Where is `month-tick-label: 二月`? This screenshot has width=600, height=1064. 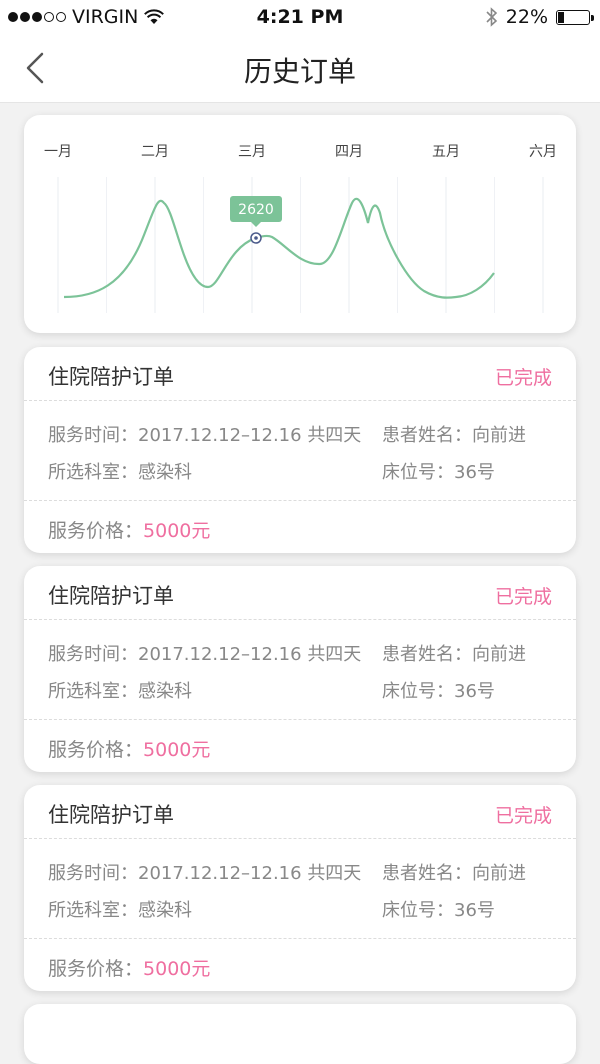
month-tick-label: 二月 is located at coordinates (155, 152).